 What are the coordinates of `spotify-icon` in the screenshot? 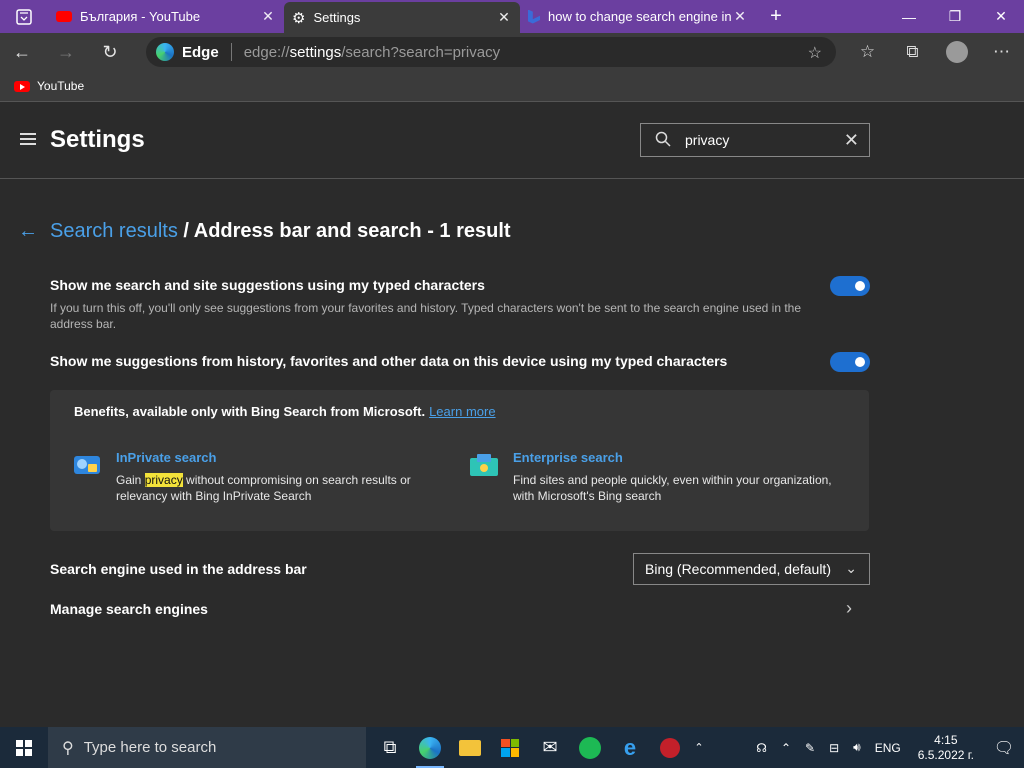 It's located at (590, 747).